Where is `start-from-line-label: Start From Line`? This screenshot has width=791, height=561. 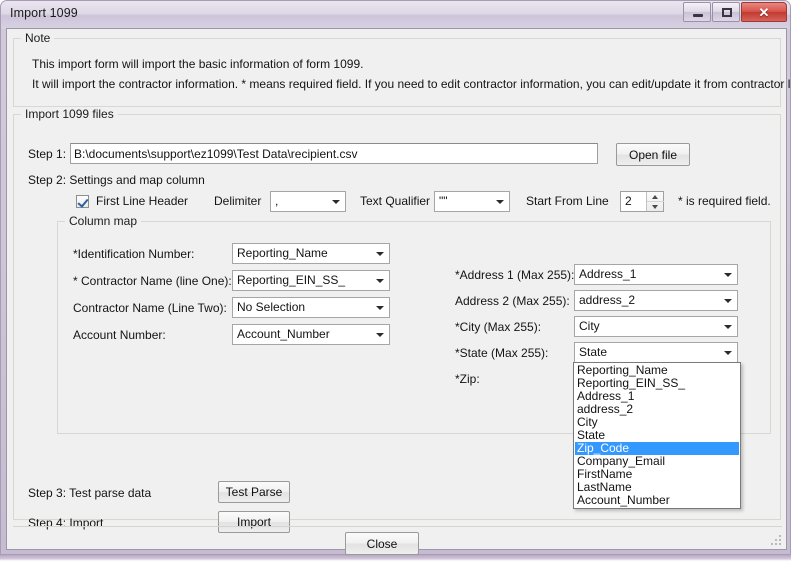 start-from-line-label: Start From Line is located at coordinates (567, 201).